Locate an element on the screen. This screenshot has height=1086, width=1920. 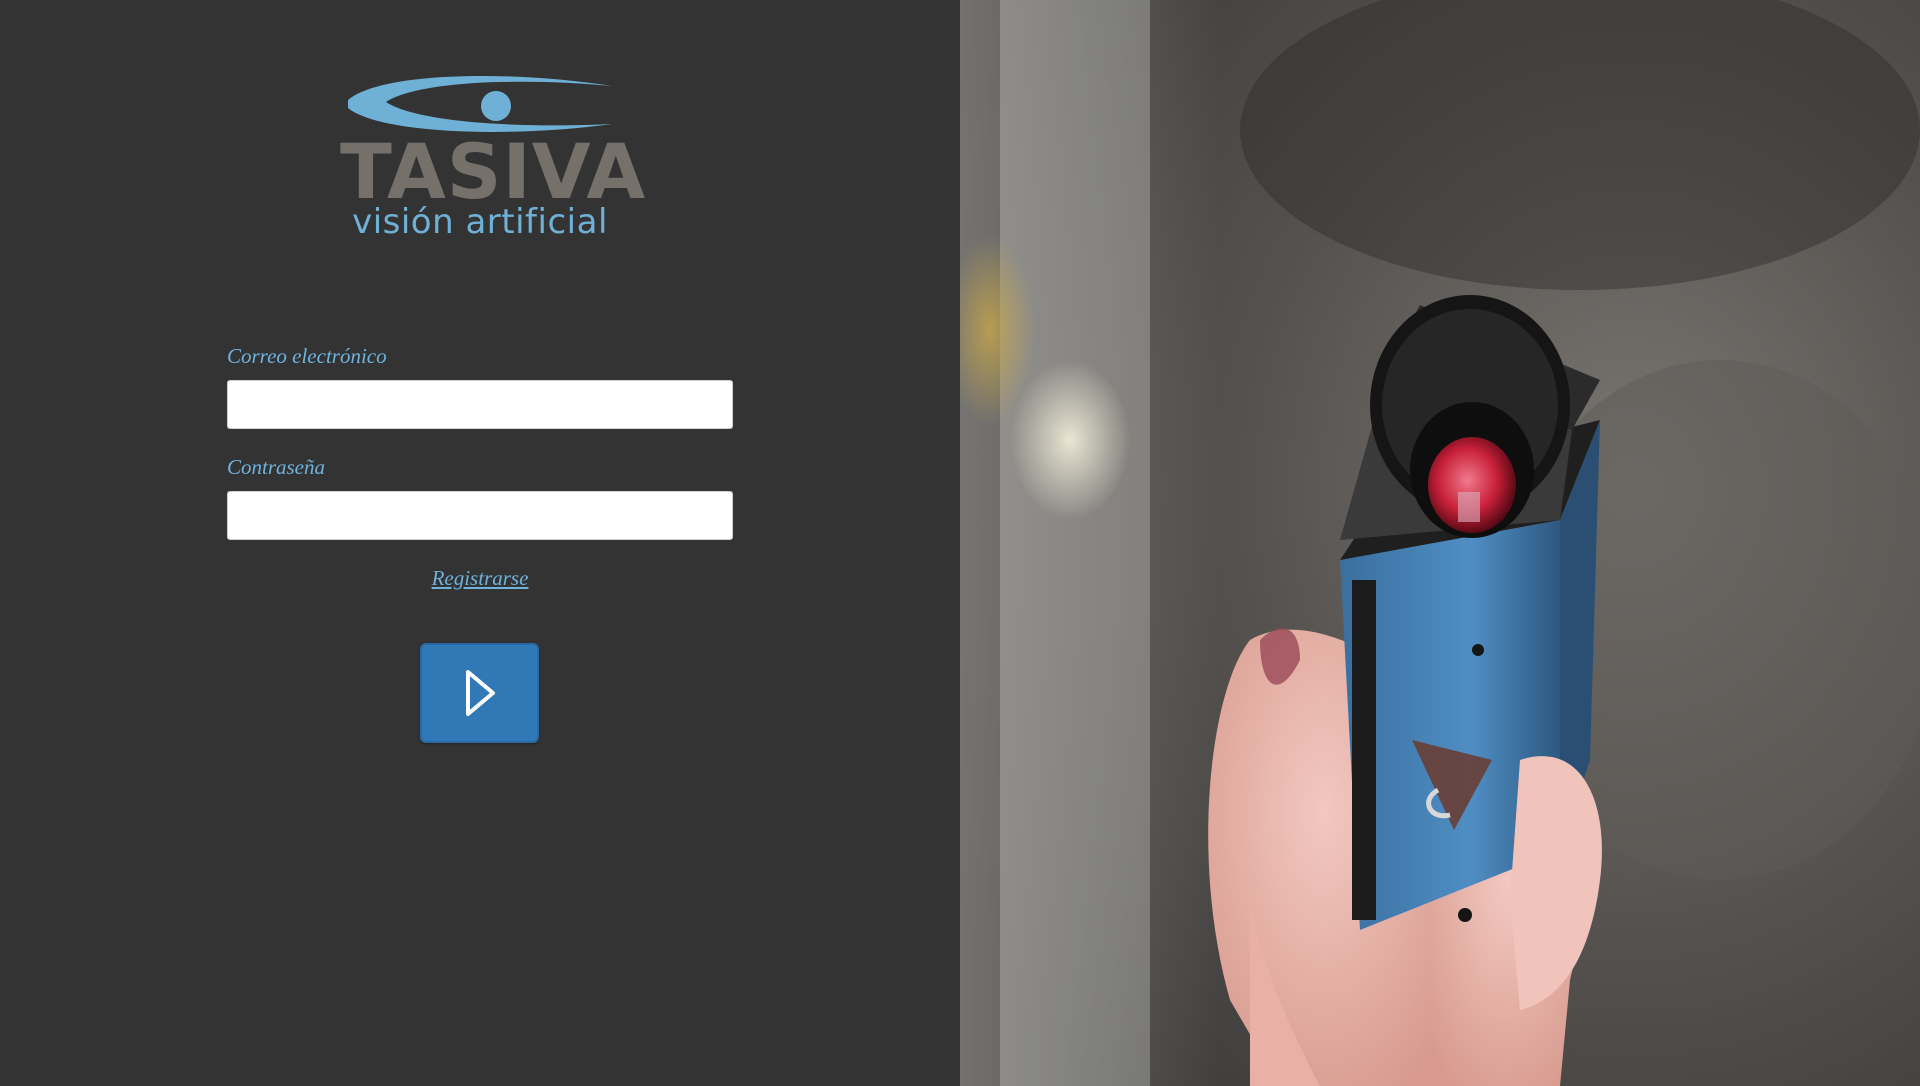
email-field is located at coordinates (480, 404).